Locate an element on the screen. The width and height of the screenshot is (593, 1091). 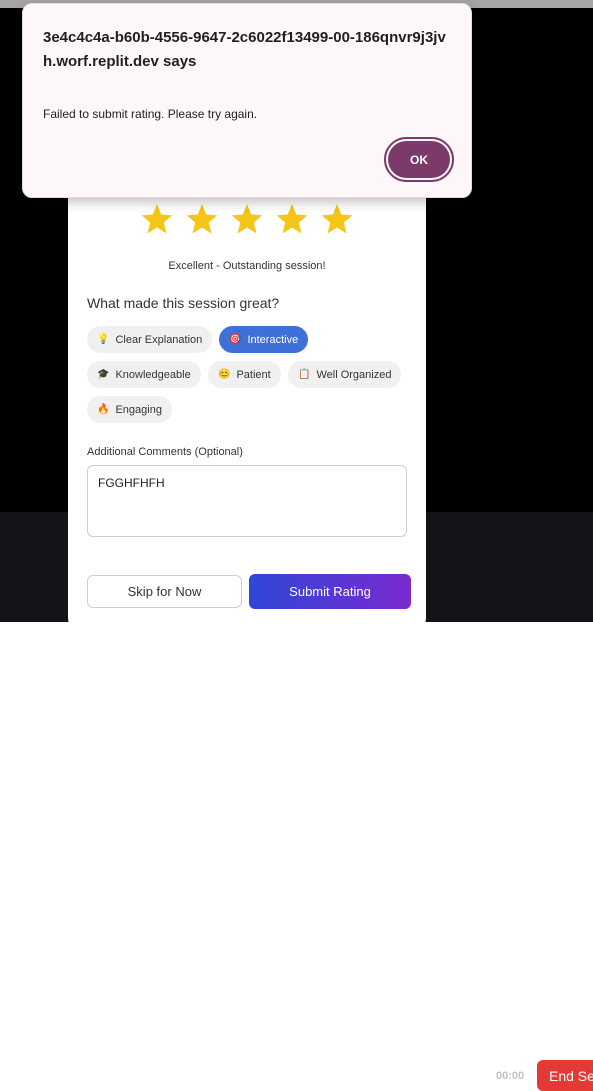
tag-label: Clear Explanation is located at coordinates (159, 339).